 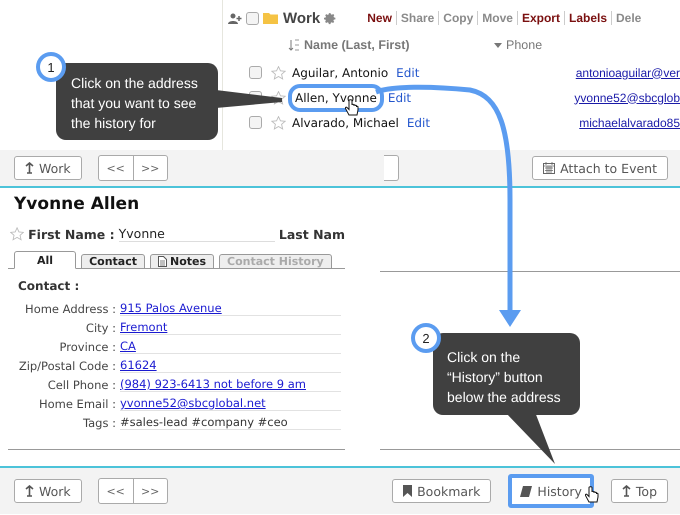 I want to click on bookmark-icon, so click(x=407, y=491).